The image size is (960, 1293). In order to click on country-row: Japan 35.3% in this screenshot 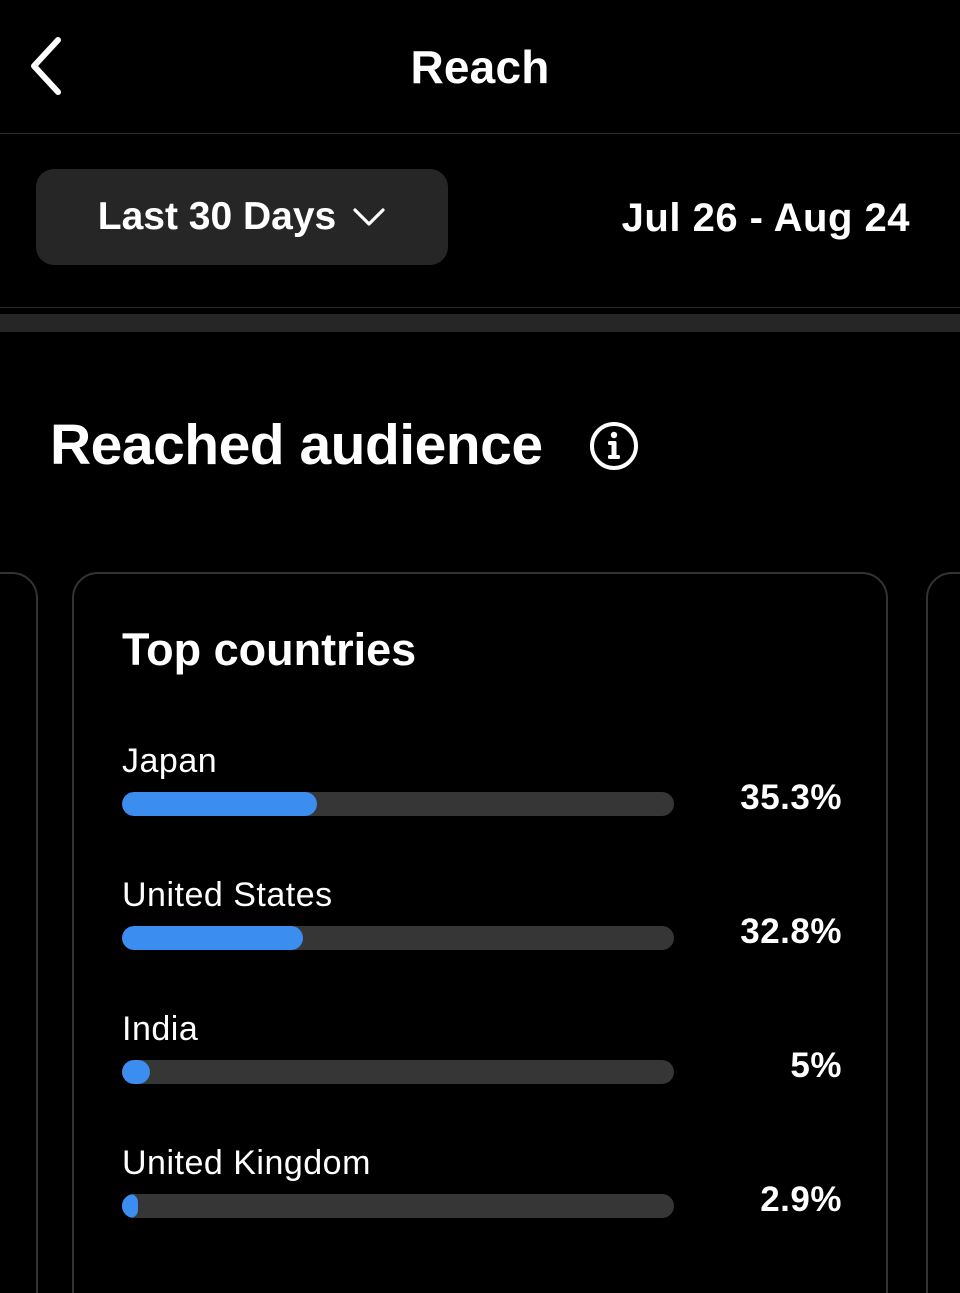, I will do `click(482, 792)`.